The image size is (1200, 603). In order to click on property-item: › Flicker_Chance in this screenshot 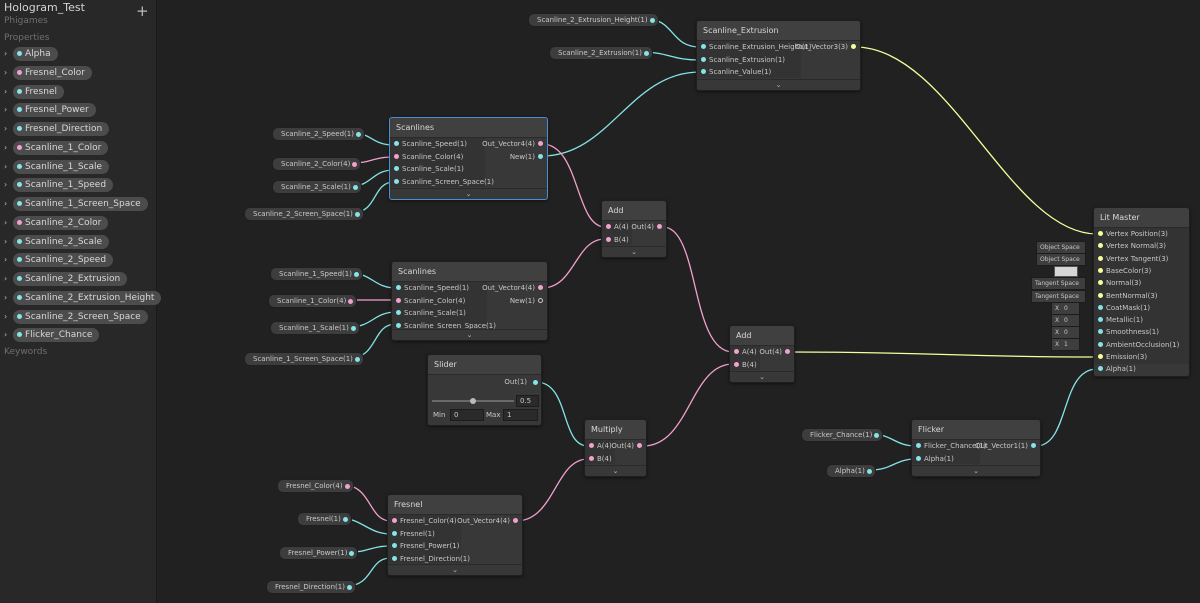, I will do `click(77, 335)`.